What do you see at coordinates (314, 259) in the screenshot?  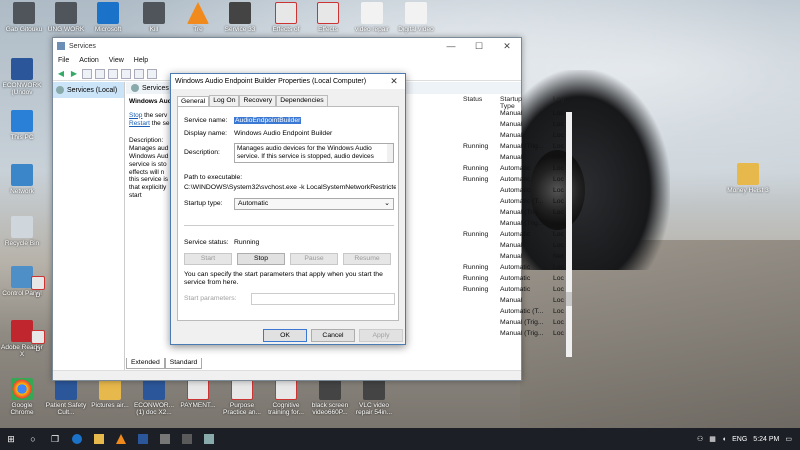 I see `pause-button: Pause` at bounding box center [314, 259].